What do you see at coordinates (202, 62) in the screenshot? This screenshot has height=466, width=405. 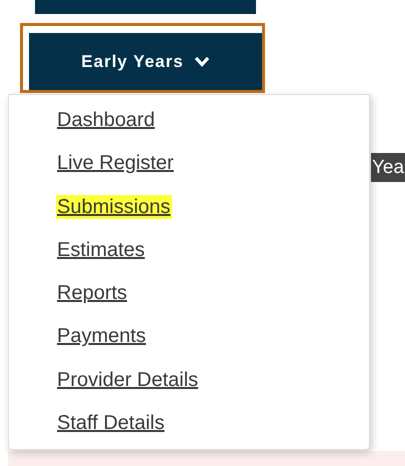 I see `chevron-icon` at bounding box center [202, 62].